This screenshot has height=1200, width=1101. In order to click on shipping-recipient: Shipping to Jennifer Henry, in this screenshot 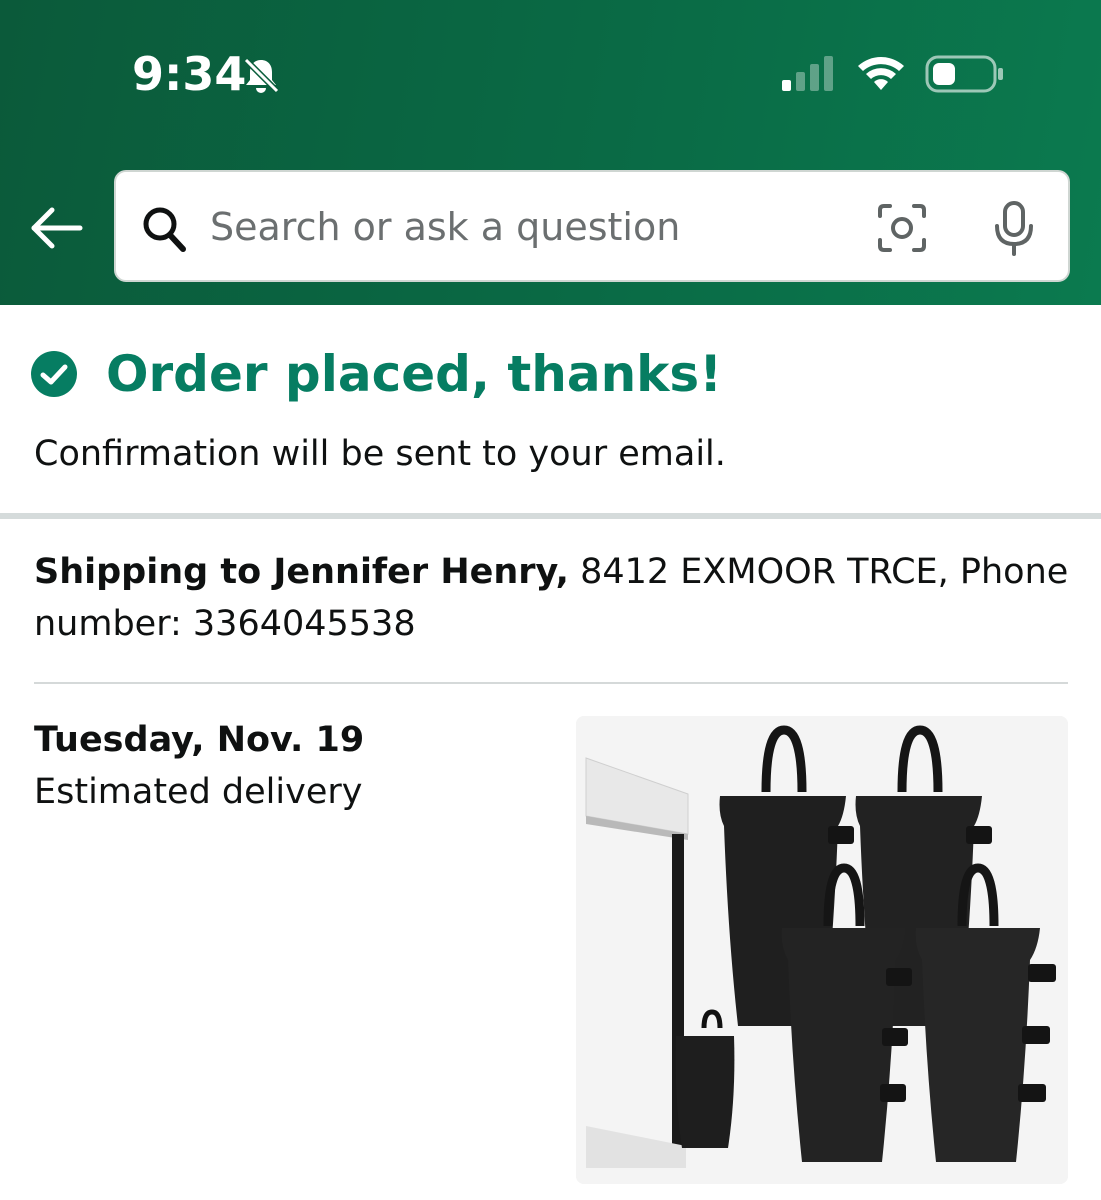, I will do `click(301, 572)`.